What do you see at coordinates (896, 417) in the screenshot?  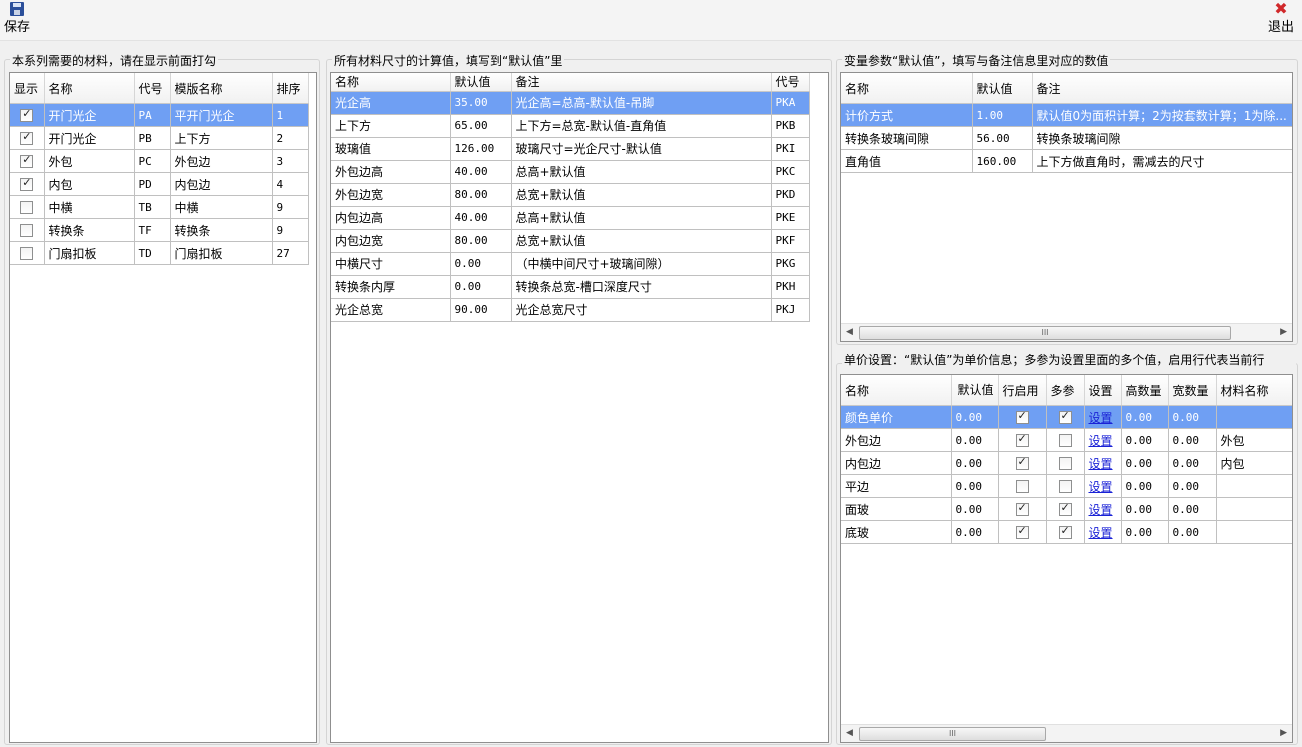 I see `price-name-cell: 颜色单价` at bounding box center [896, 417].